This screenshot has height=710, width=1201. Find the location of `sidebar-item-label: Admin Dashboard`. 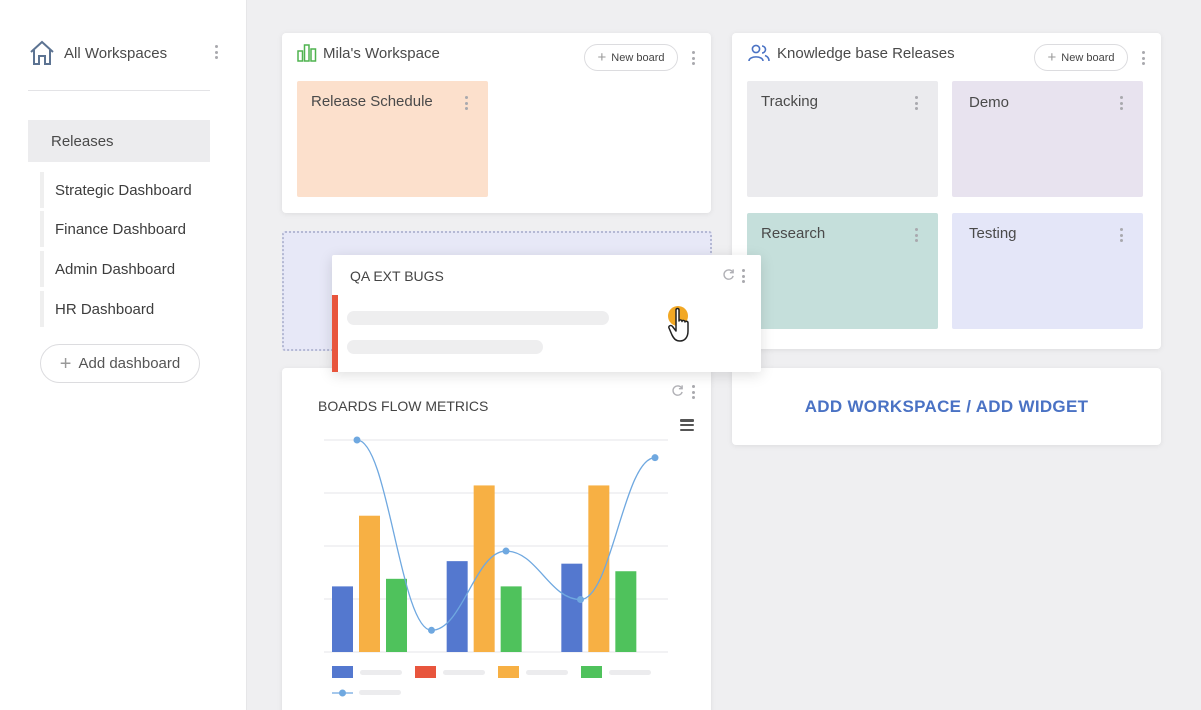

sidebar-item-label: Admin Dashboard is located at coordinates (115, 269).